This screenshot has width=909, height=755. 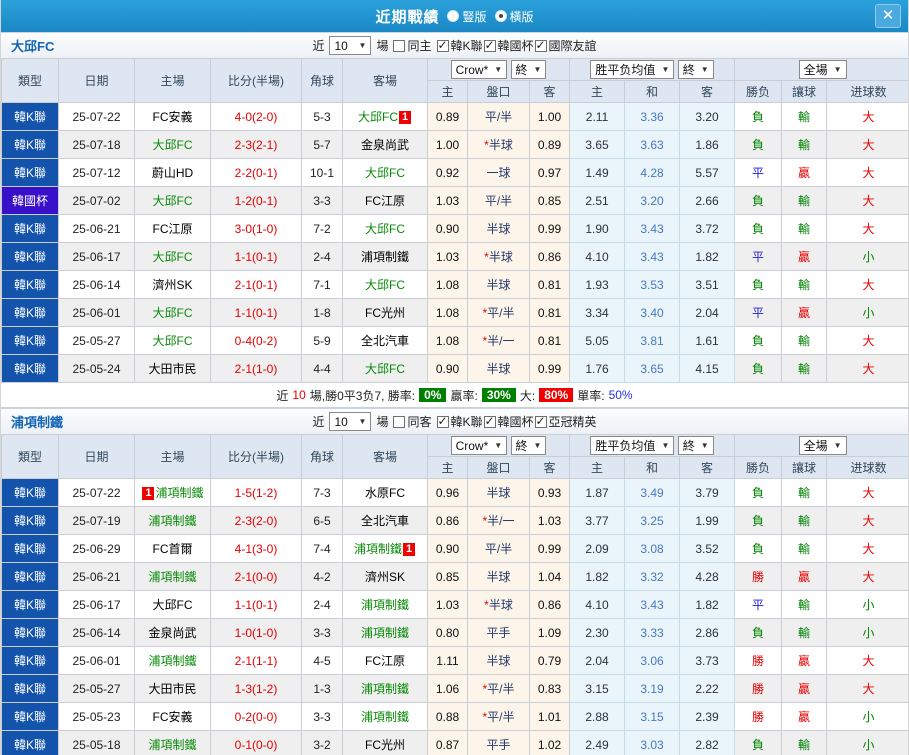 What do you see at coordinates (265, 744) in the screenshot?
I see `half-time-score: (0-0)` at bounding box center [265, 744].